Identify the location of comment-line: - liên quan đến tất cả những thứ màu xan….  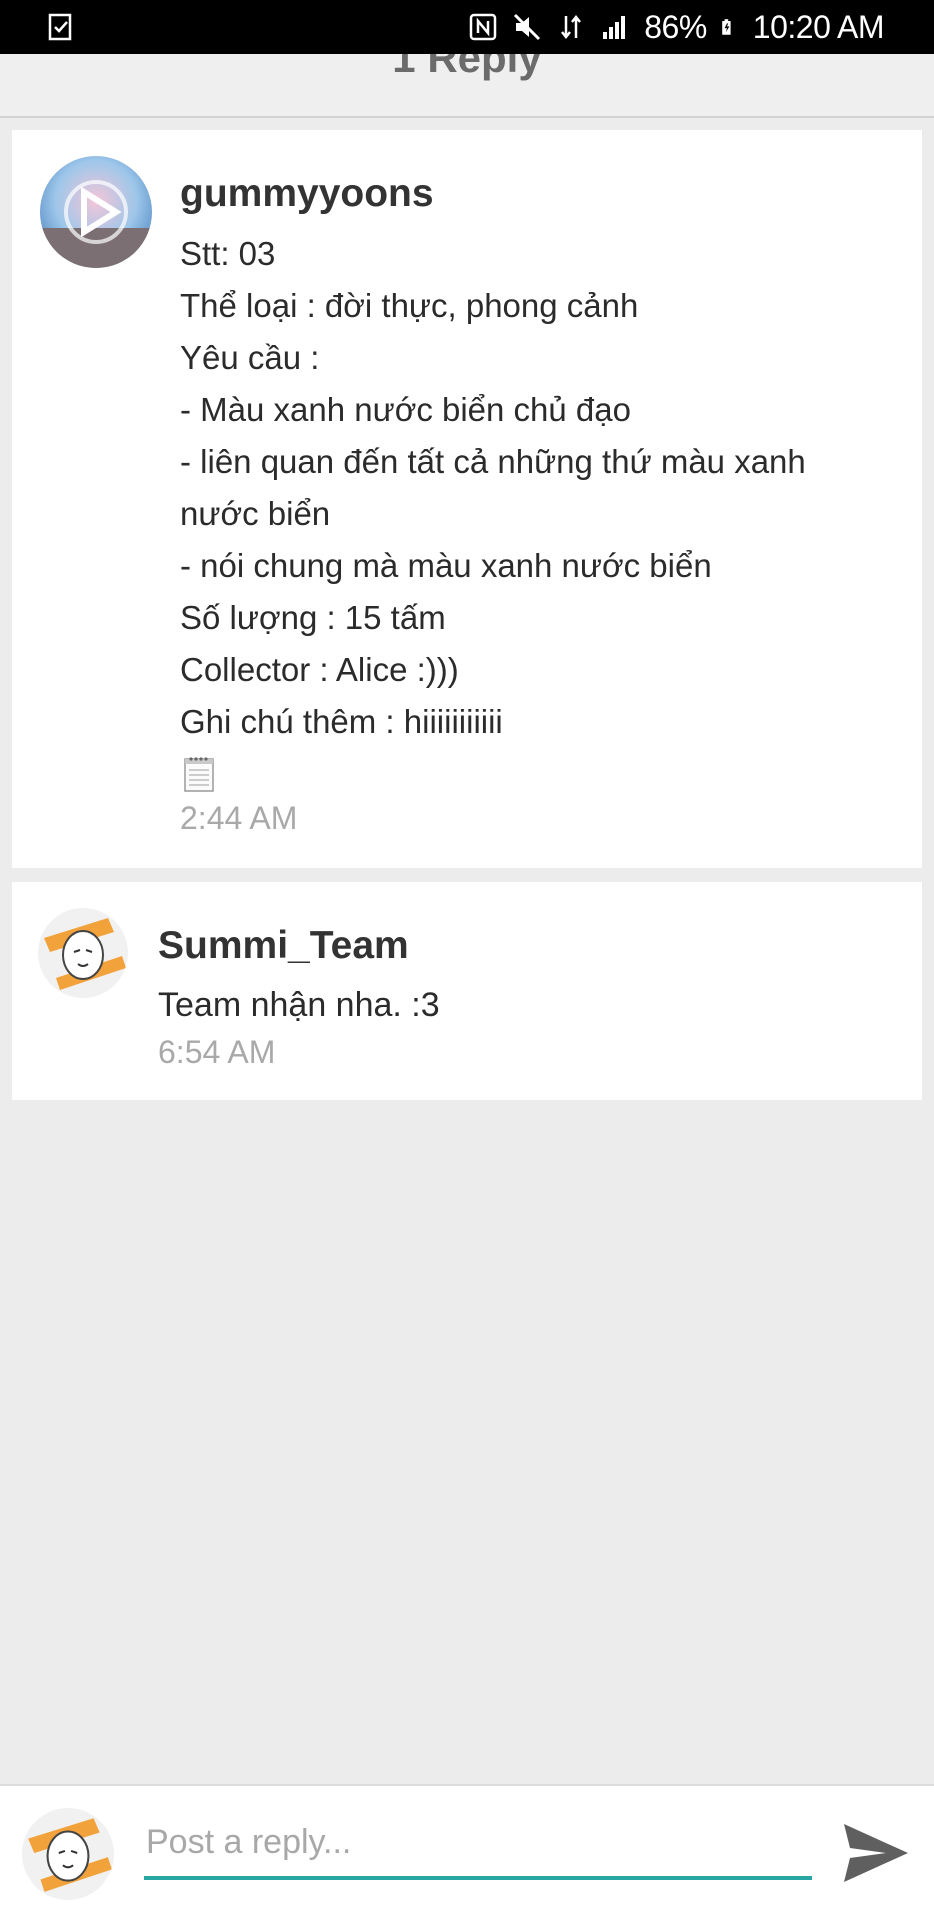
(493, 487).